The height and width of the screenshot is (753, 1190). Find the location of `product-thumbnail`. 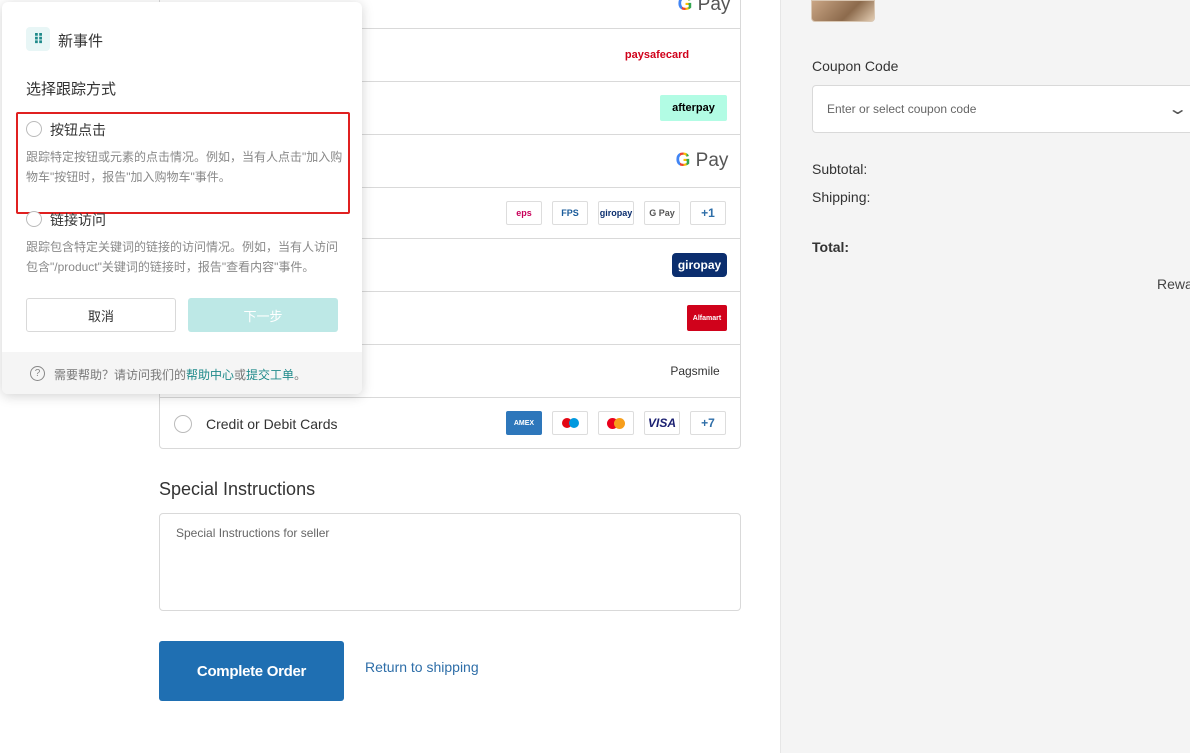

product-thumbnail is located at coordinates (843, 11).